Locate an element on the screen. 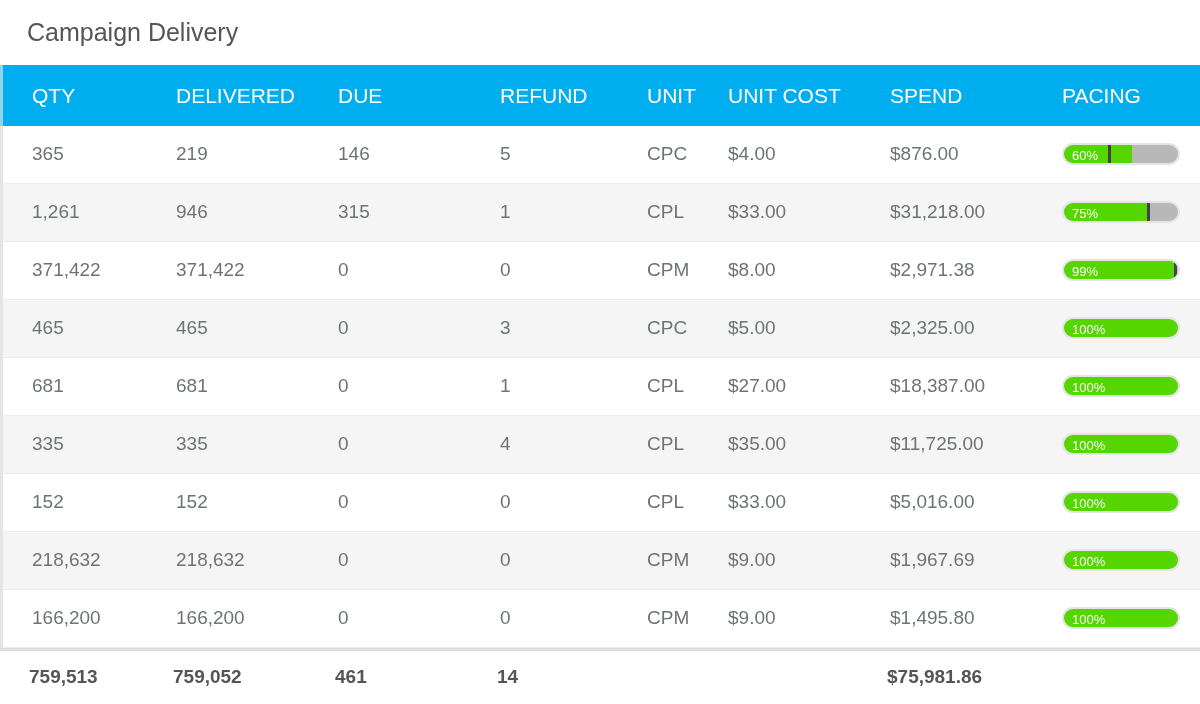 The height and width of the screenshot is (704, 1200). total-cell-text: $75,981.86 is located at coordinates (935, 677).